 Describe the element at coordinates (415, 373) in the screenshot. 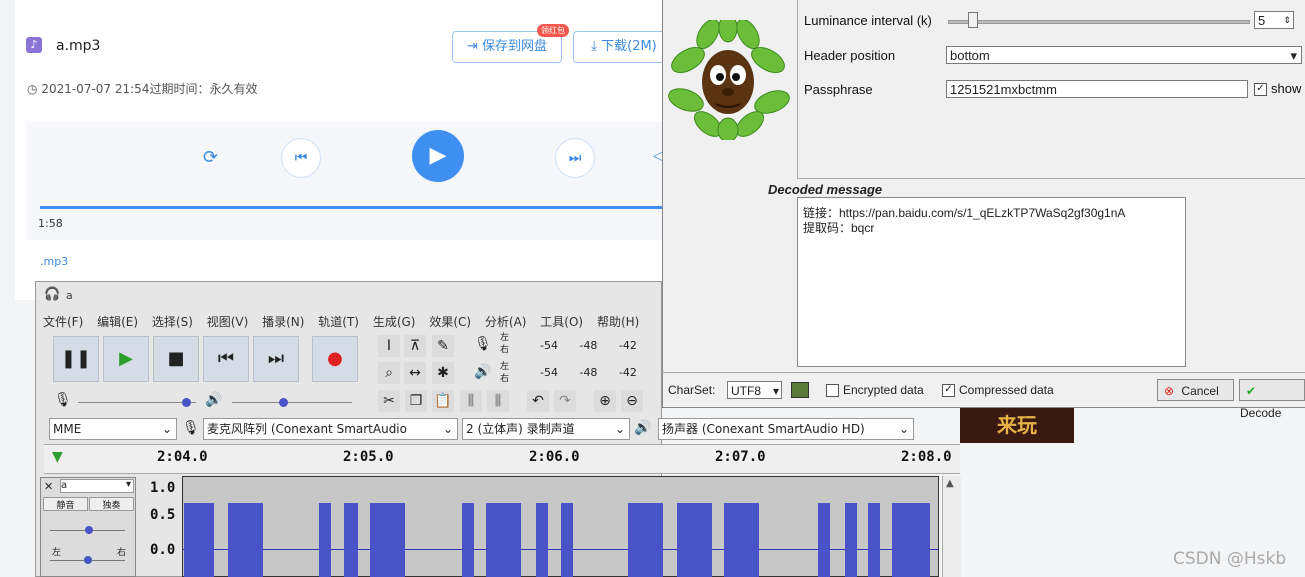

I see `timeshift-tool-icon: ↔` at that location.